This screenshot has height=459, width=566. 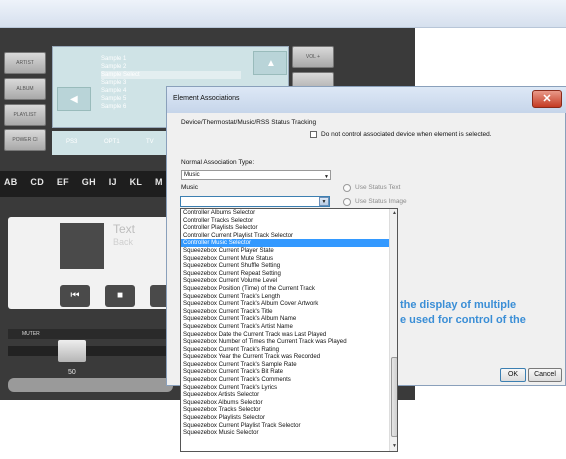 I want to click on letter-button-kl: KL, so click(x=136, y=182).